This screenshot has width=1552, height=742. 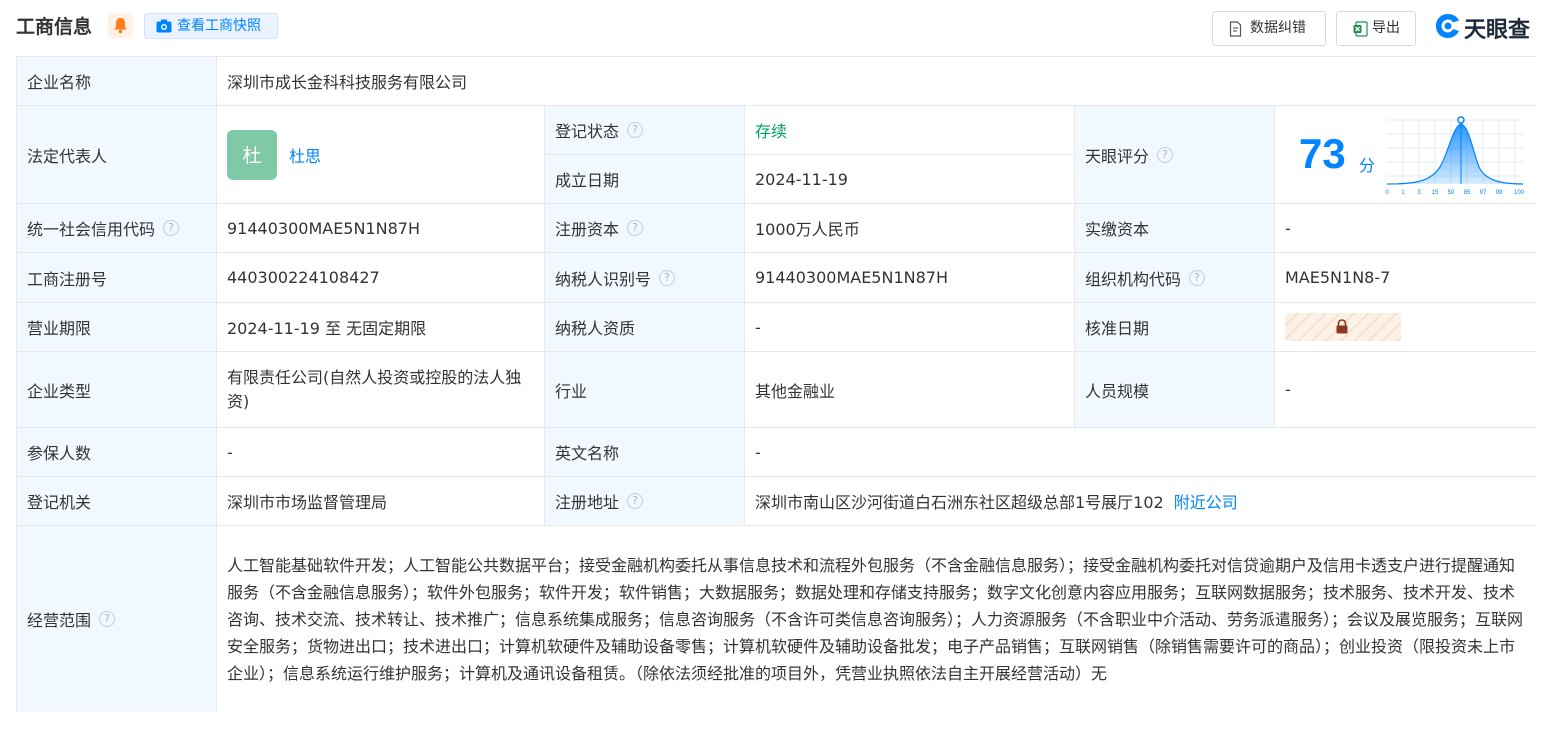 I want to click on data-correction-label: 数据纠错, so click(x=1278, y=28).